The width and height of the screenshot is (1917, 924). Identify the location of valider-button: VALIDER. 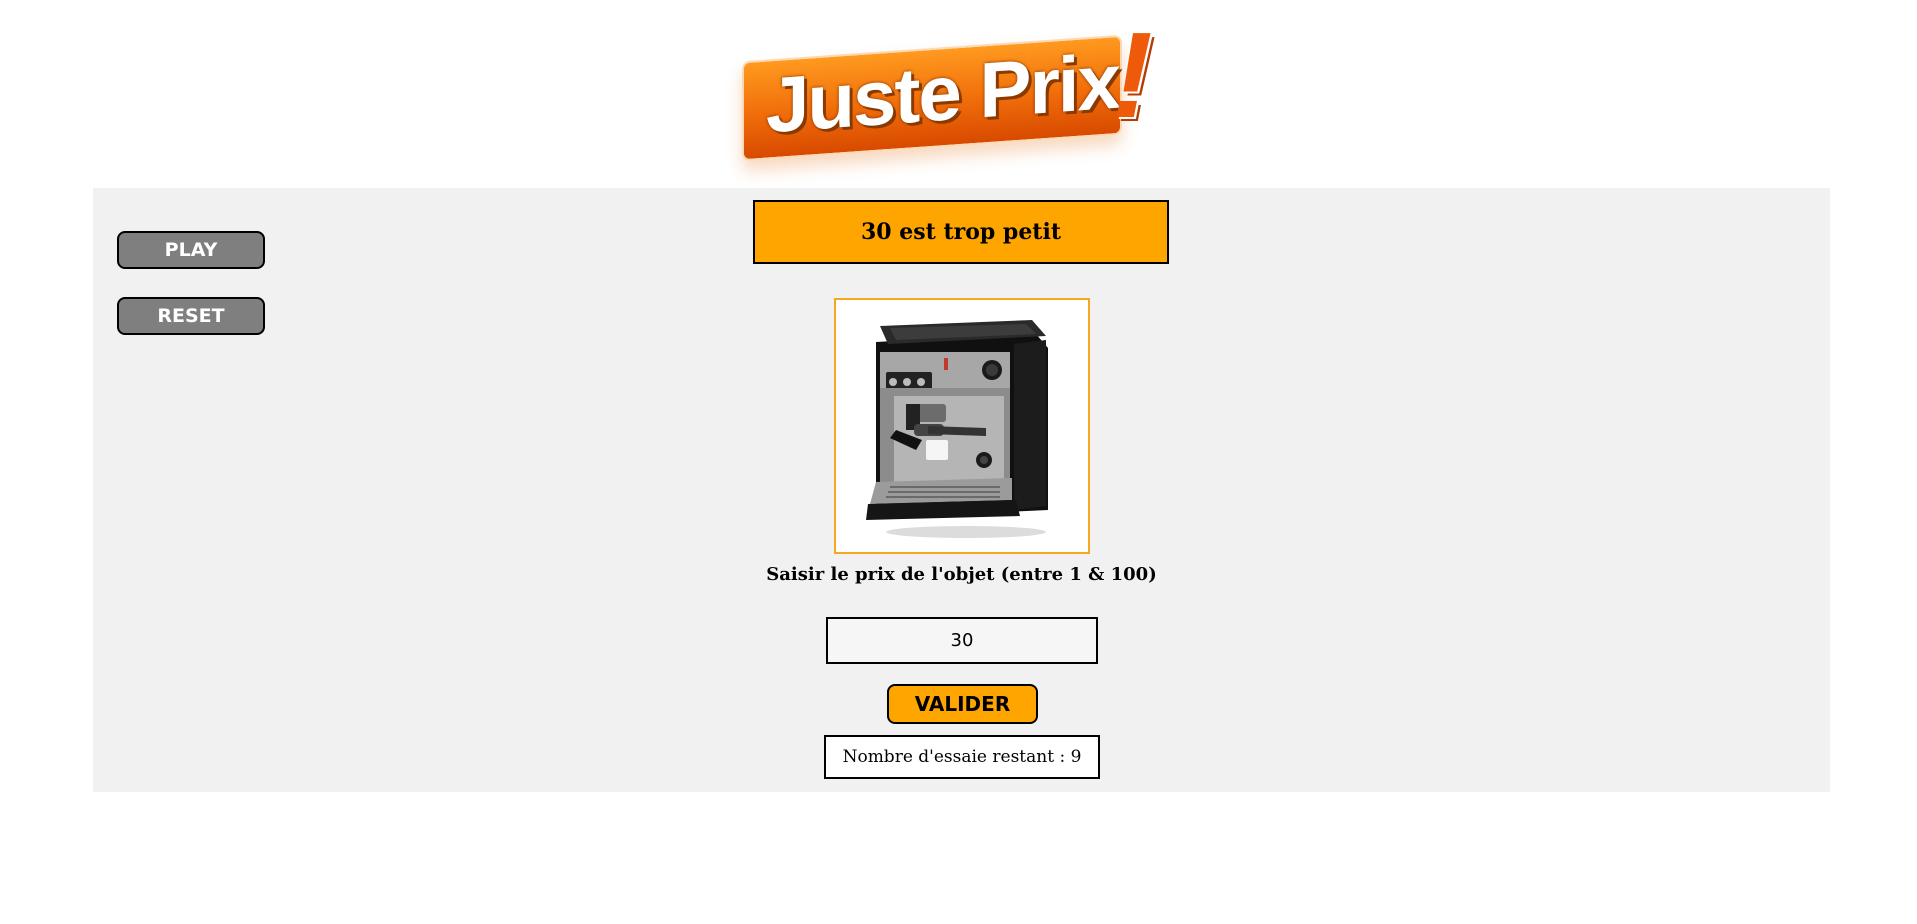
(962, 704).